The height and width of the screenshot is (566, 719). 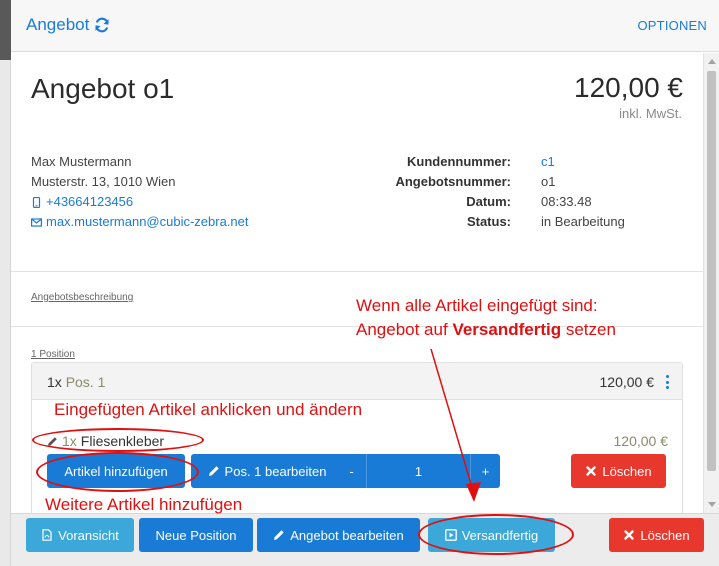 I want to click on item-qty: 1x, so click(x=69, y=441).